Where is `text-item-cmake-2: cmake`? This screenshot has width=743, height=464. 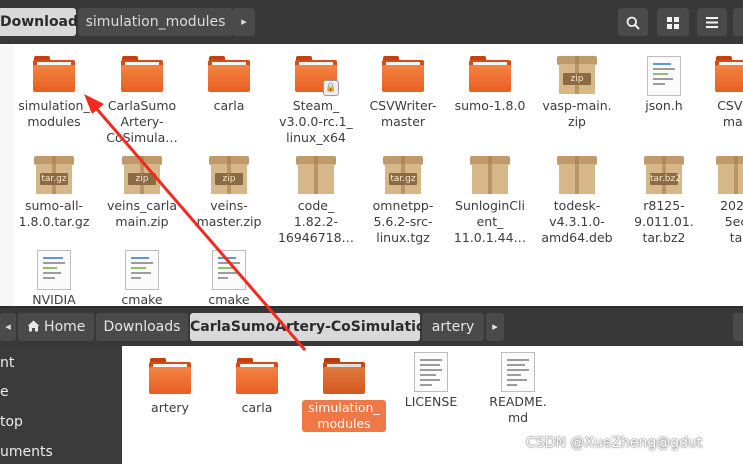
text-item-cmake-2: cmake is located at coordinates (229, 279).